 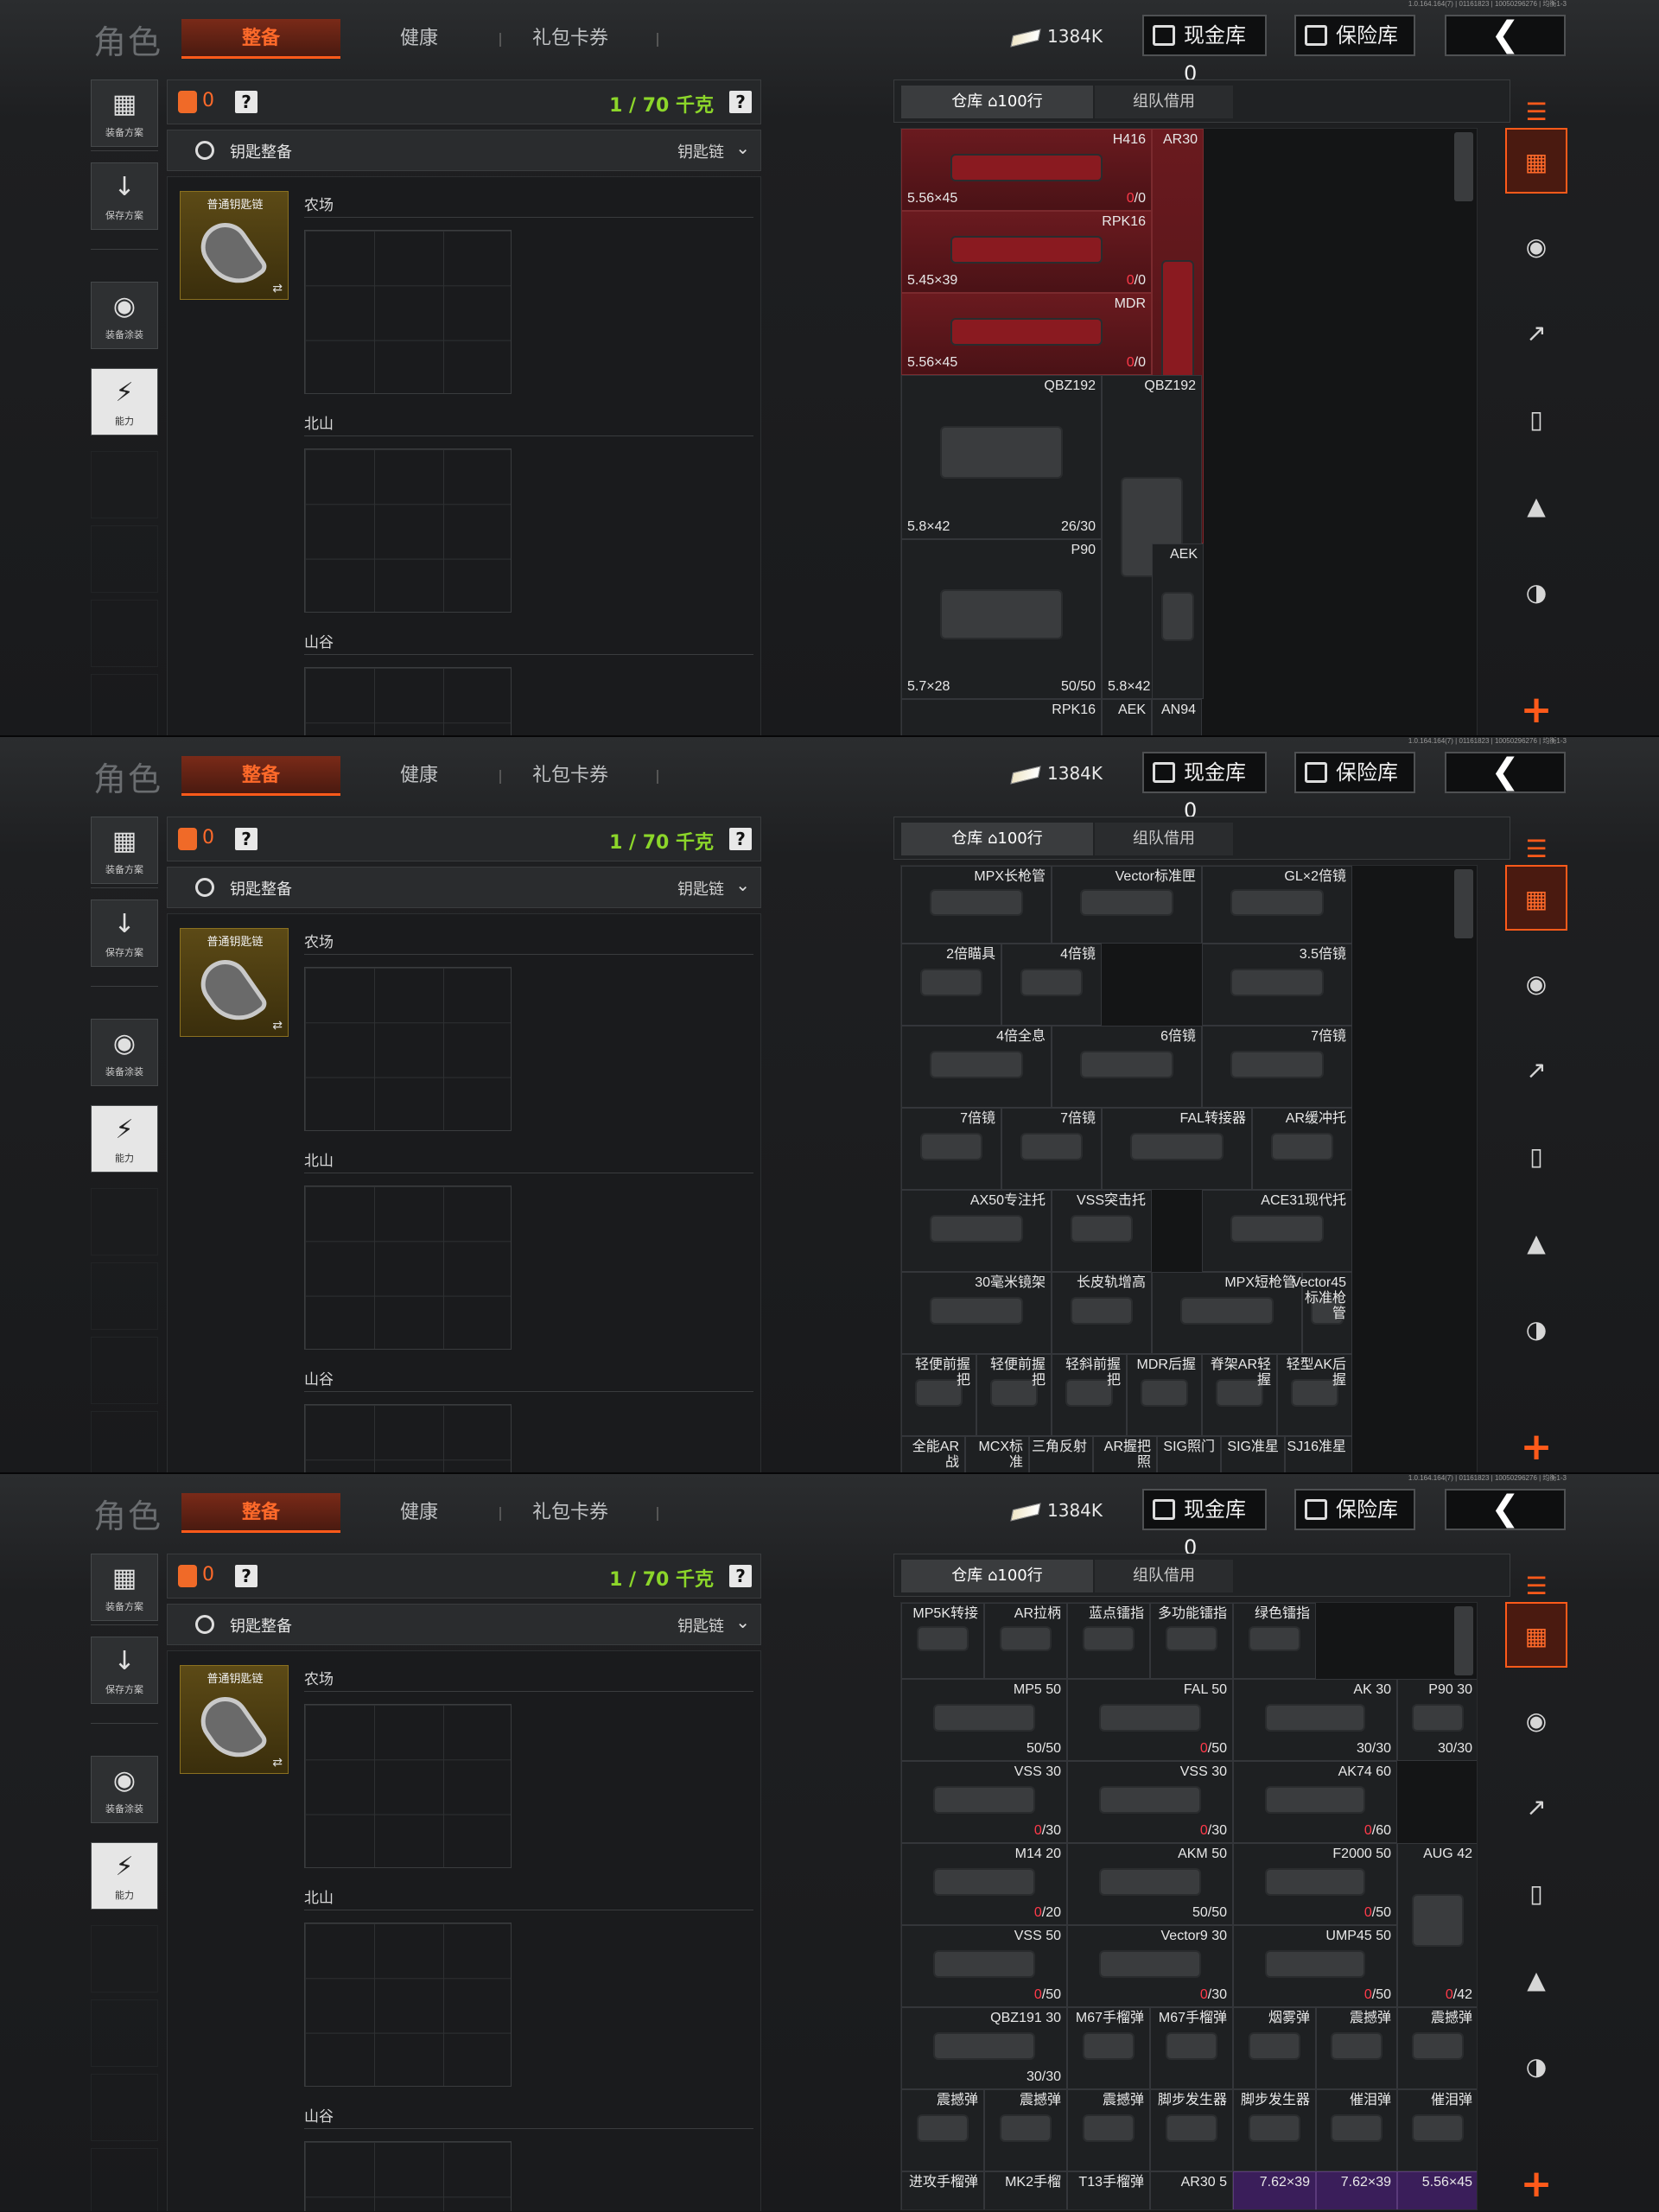 I want to click on item-cell: QBZ191 30 30/30, so click(x=984, y=2048).